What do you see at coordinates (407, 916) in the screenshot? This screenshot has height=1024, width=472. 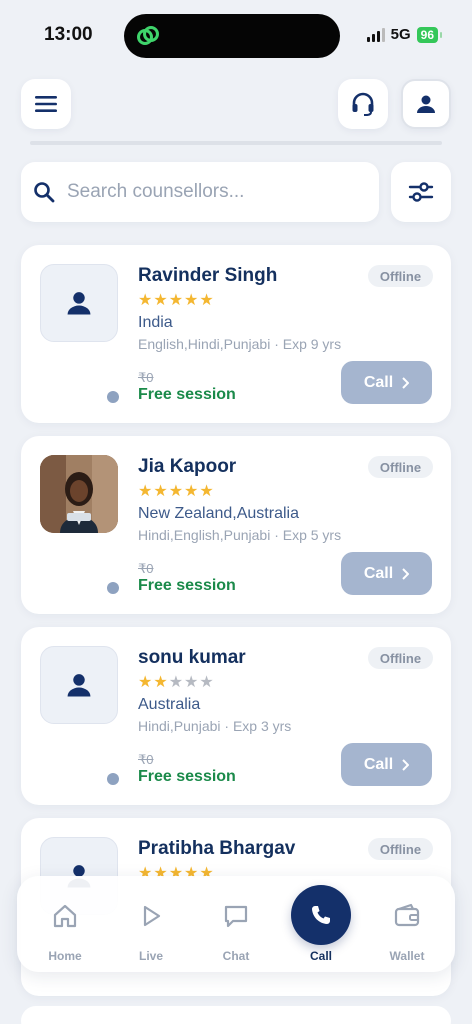 I see `wallet-icon` at bounding box center [407, 916].